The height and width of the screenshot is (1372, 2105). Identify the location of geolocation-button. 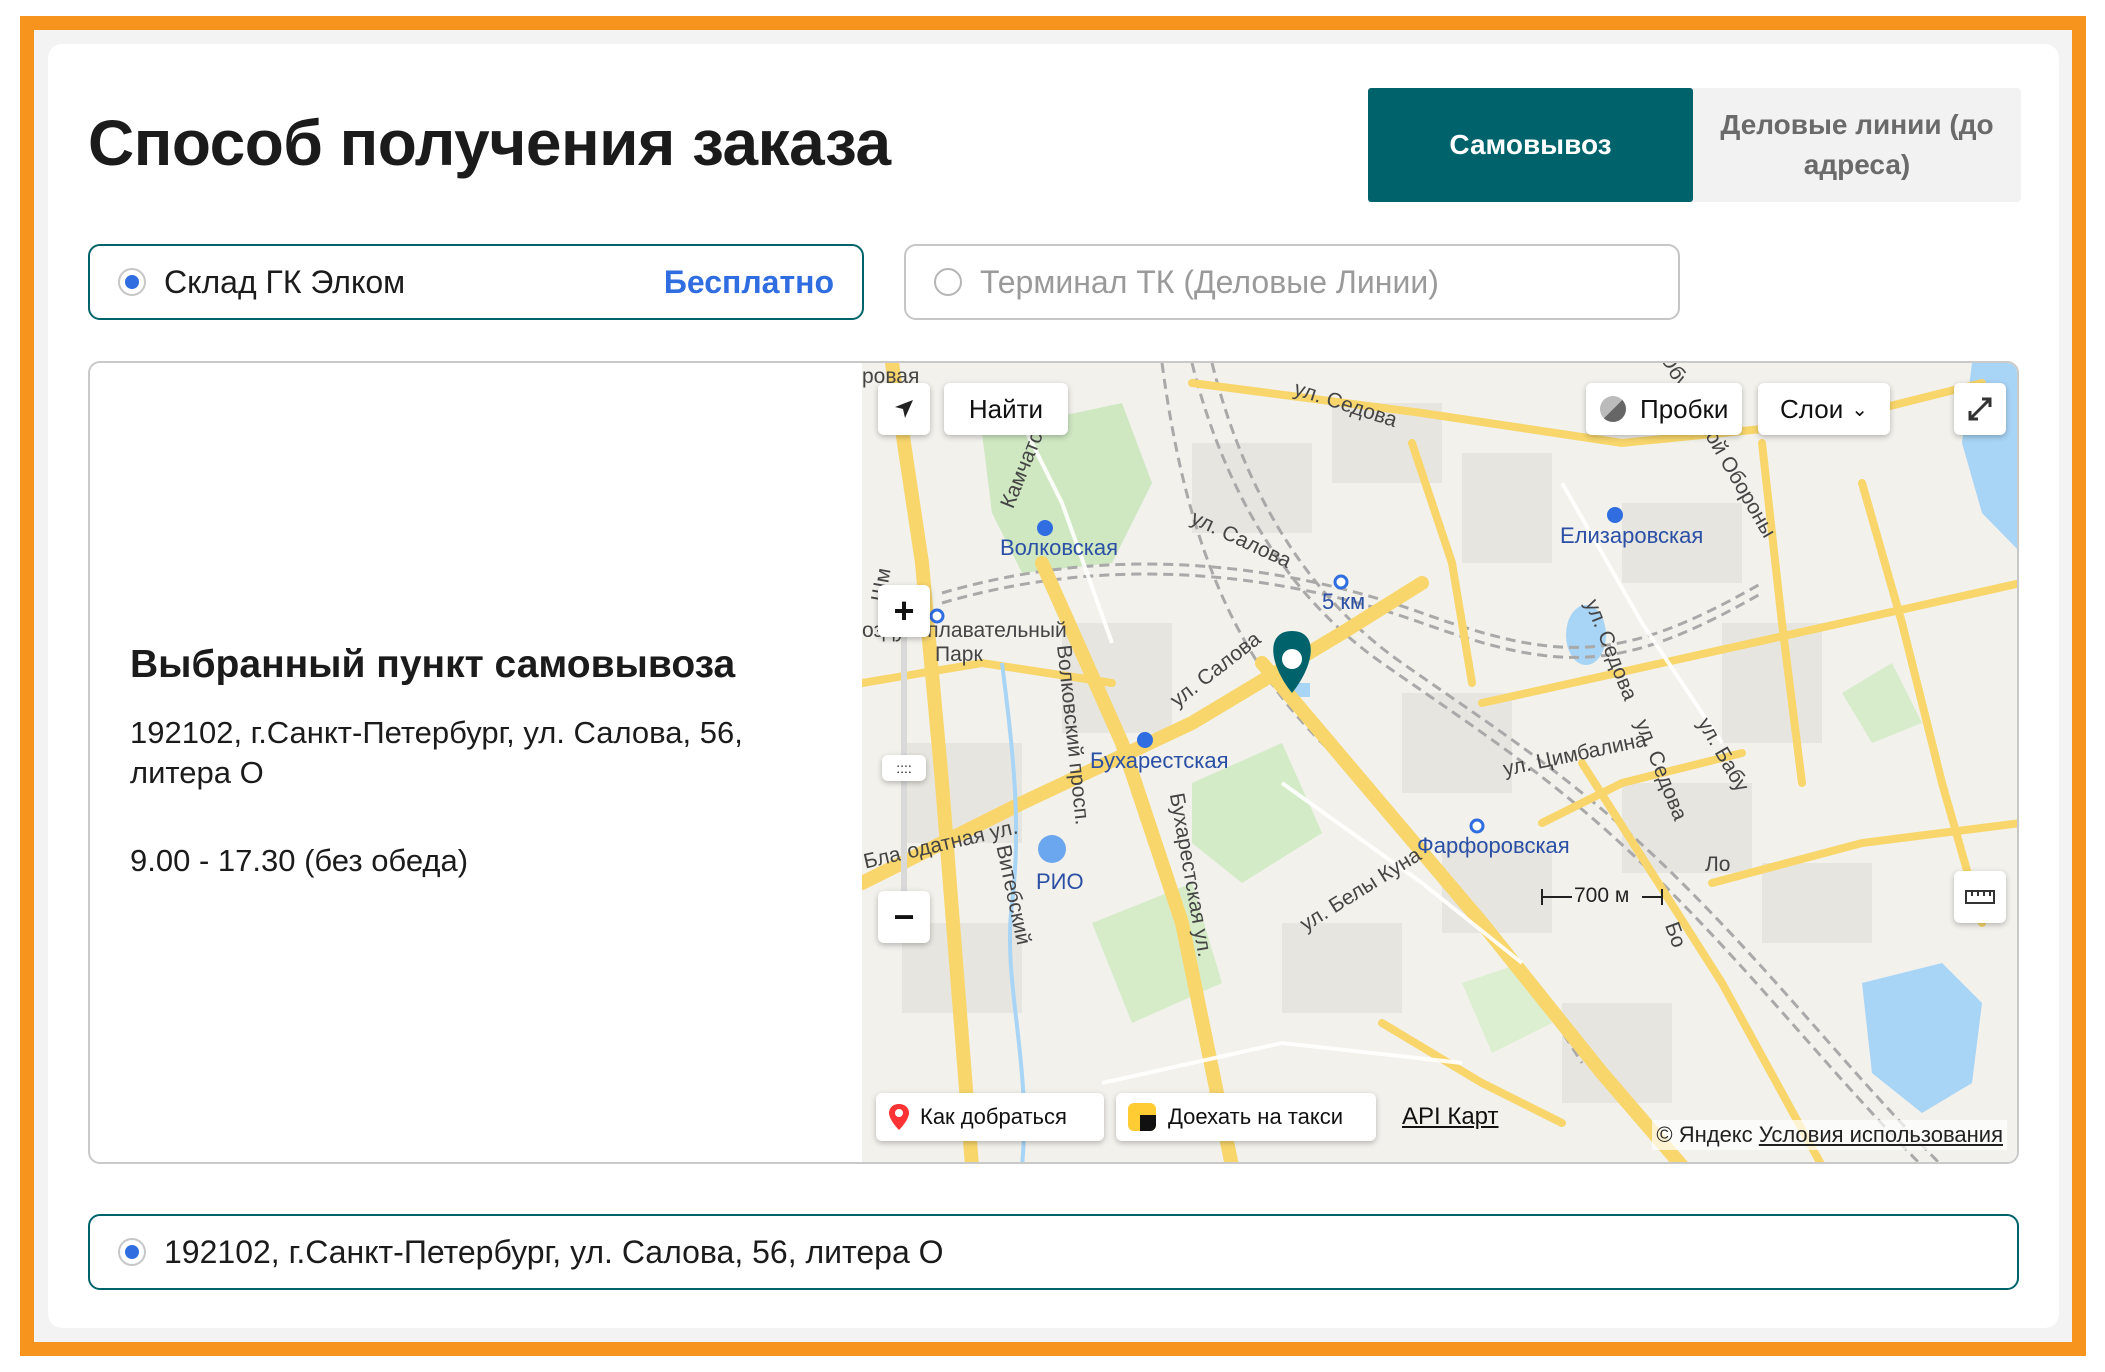
(904, 409).